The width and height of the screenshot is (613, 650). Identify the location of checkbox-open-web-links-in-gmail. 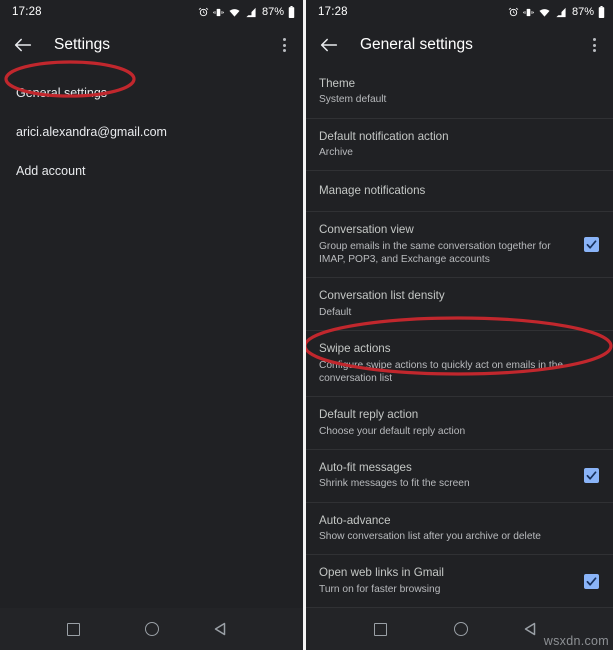
(591, 581).